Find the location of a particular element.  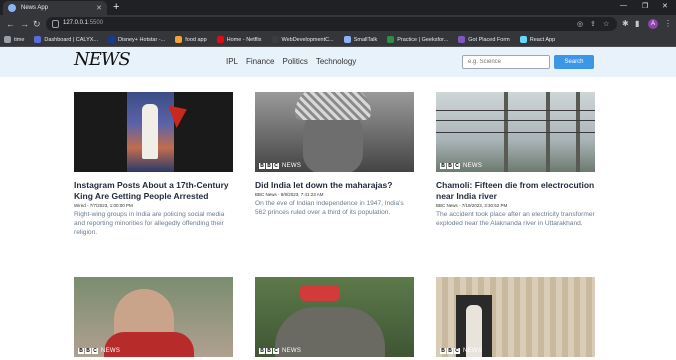

close-tab-icon: ✕ is located at coordinates (99, 8).